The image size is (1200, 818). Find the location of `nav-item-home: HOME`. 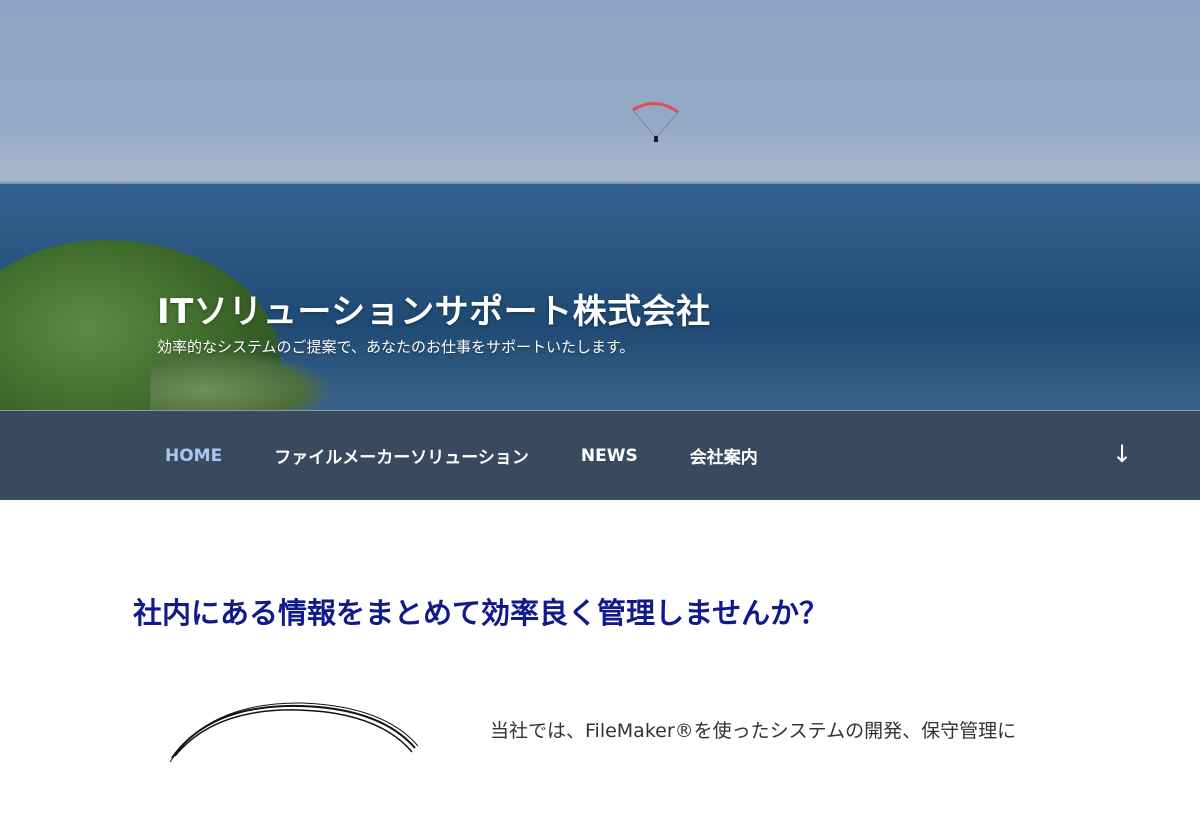

nav-item-home: HOME is located at coordinates (193, 456).